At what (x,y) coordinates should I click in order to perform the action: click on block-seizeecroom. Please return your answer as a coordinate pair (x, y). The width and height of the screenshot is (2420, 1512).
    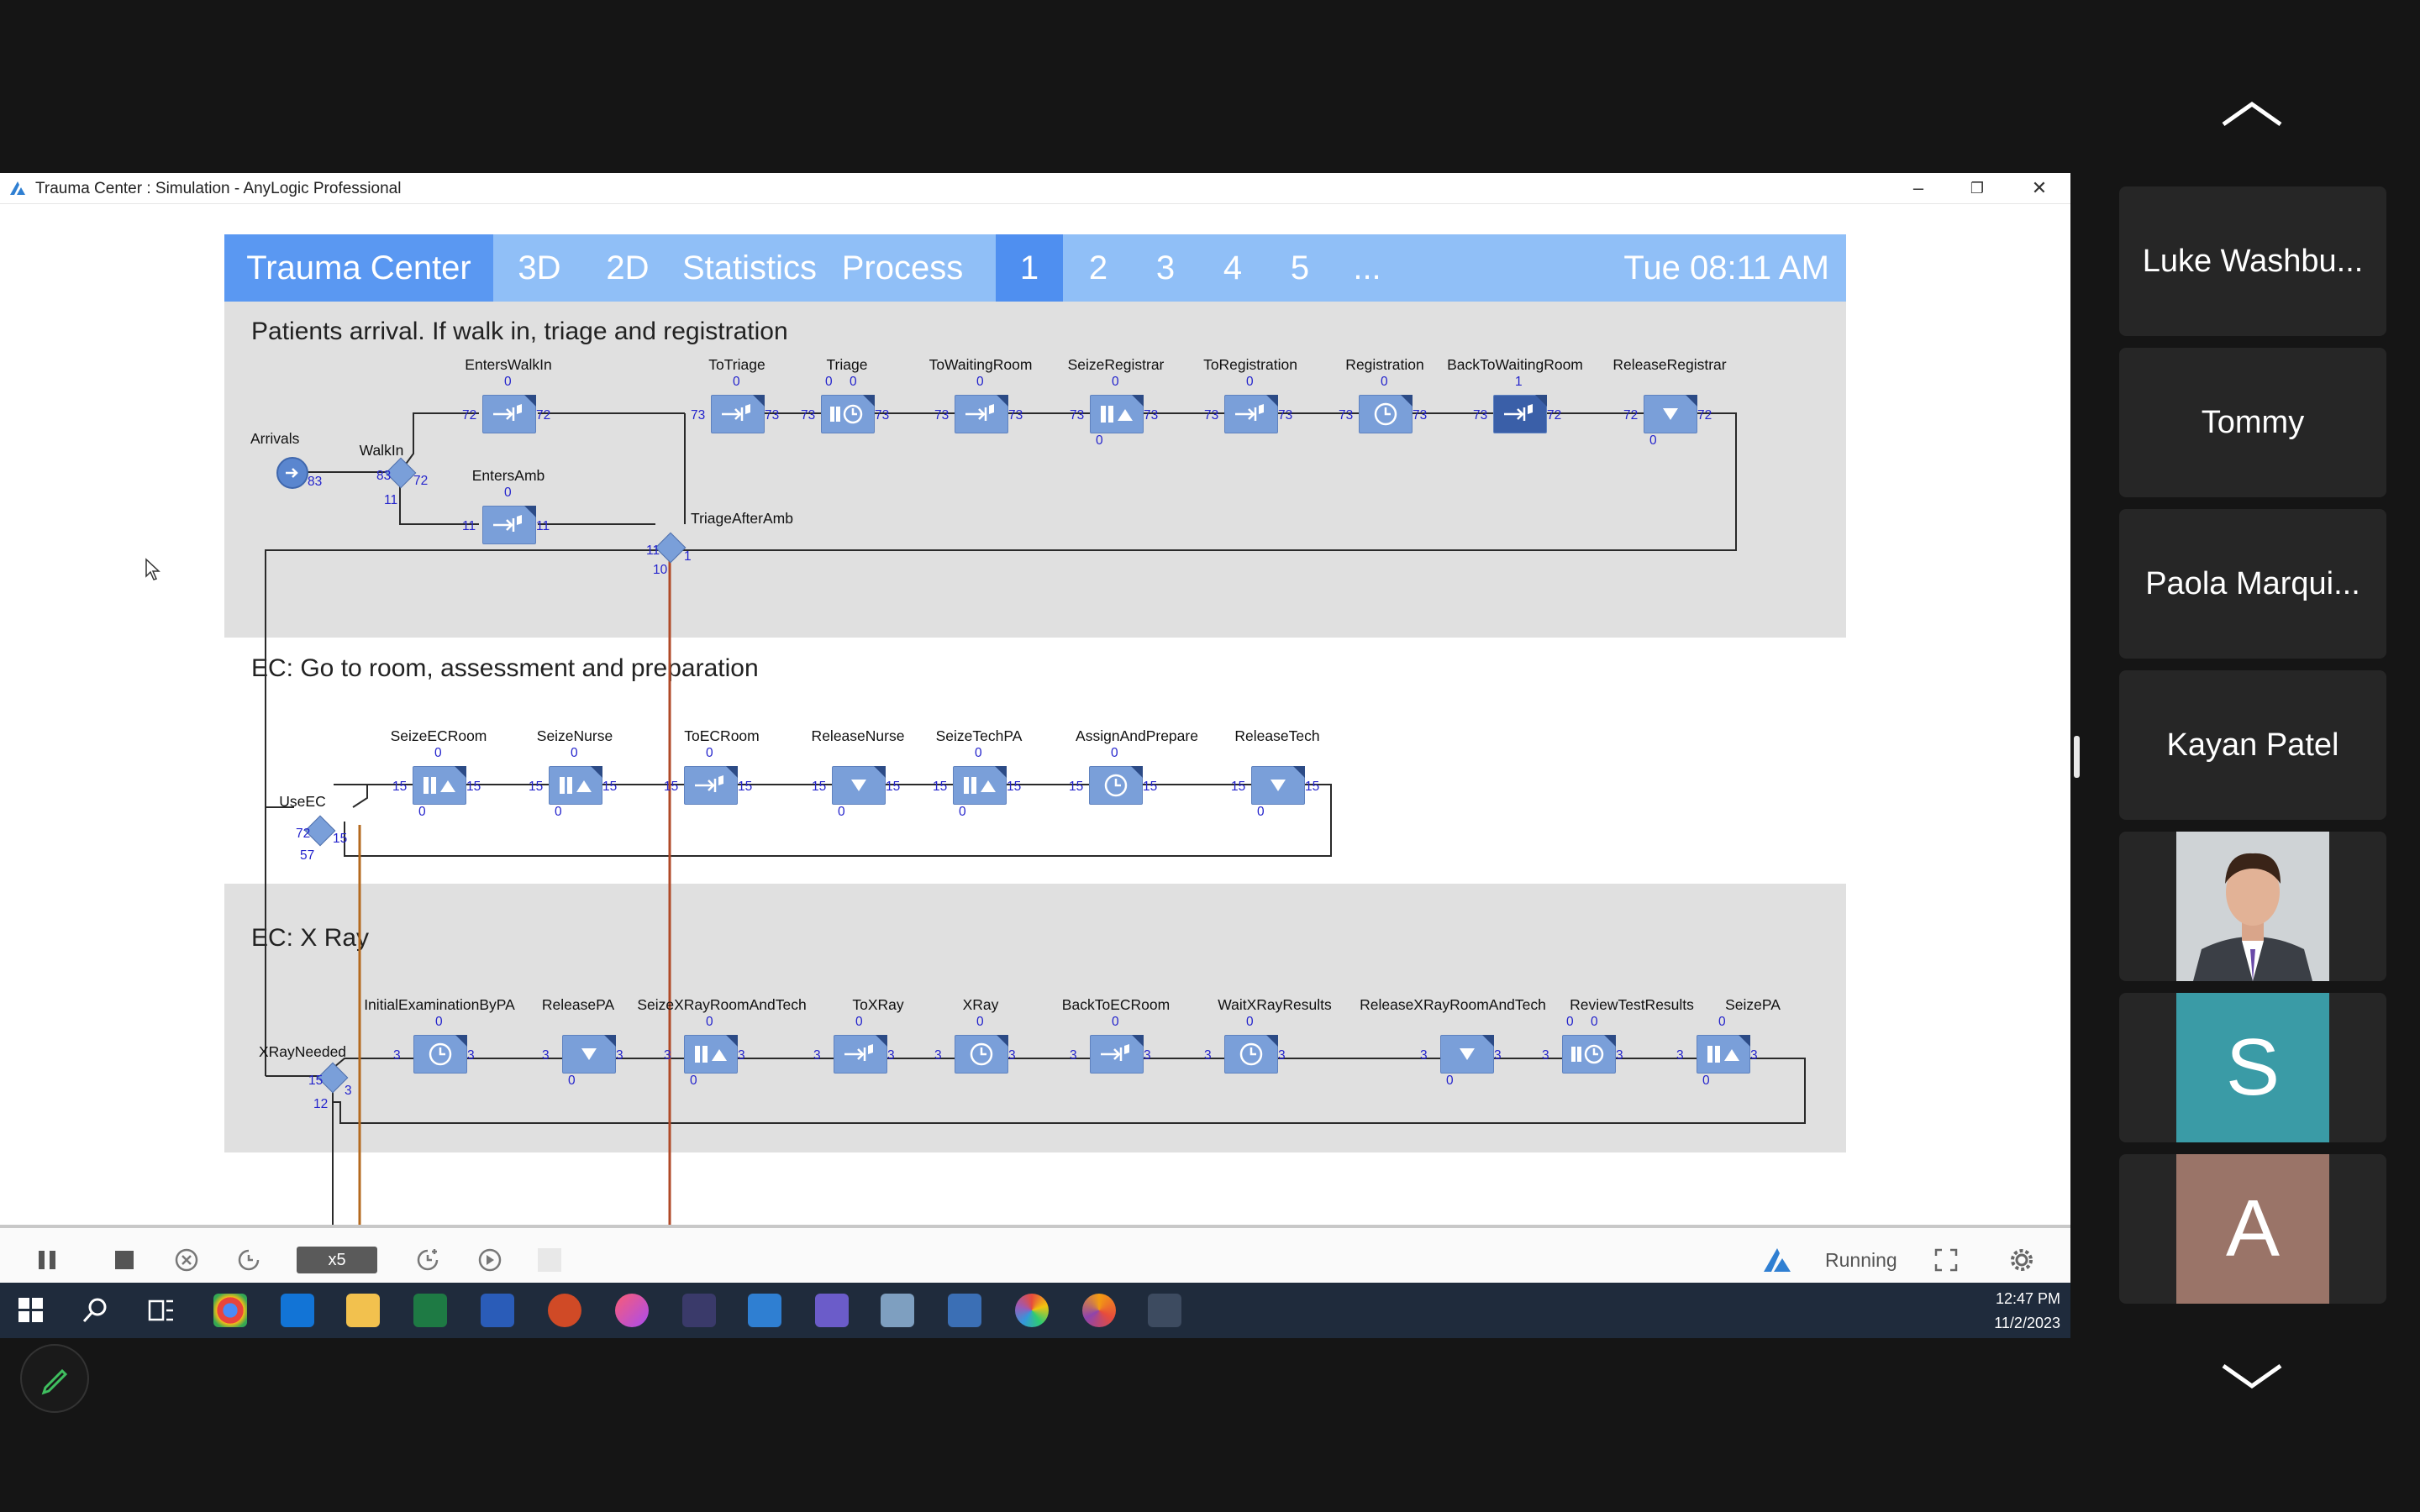
    Looking at the image, I should click on (439, 785).